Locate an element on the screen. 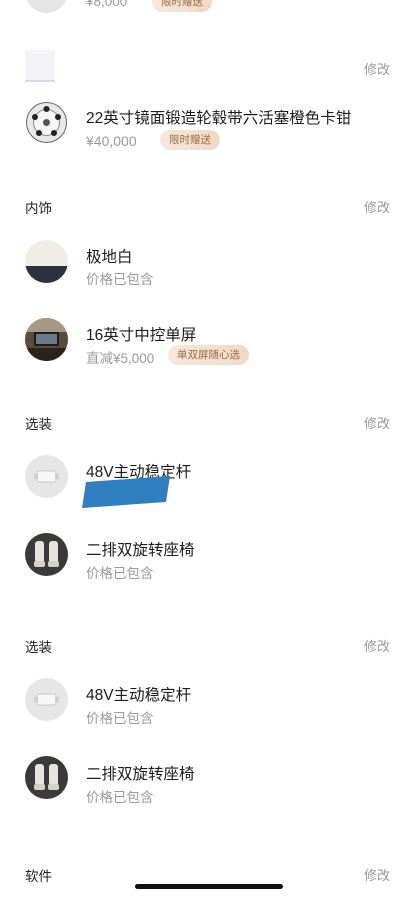 The height and width of the screenshot is (900, 416). interior-edit-link: 修改 is located at coordinates (377, 206).